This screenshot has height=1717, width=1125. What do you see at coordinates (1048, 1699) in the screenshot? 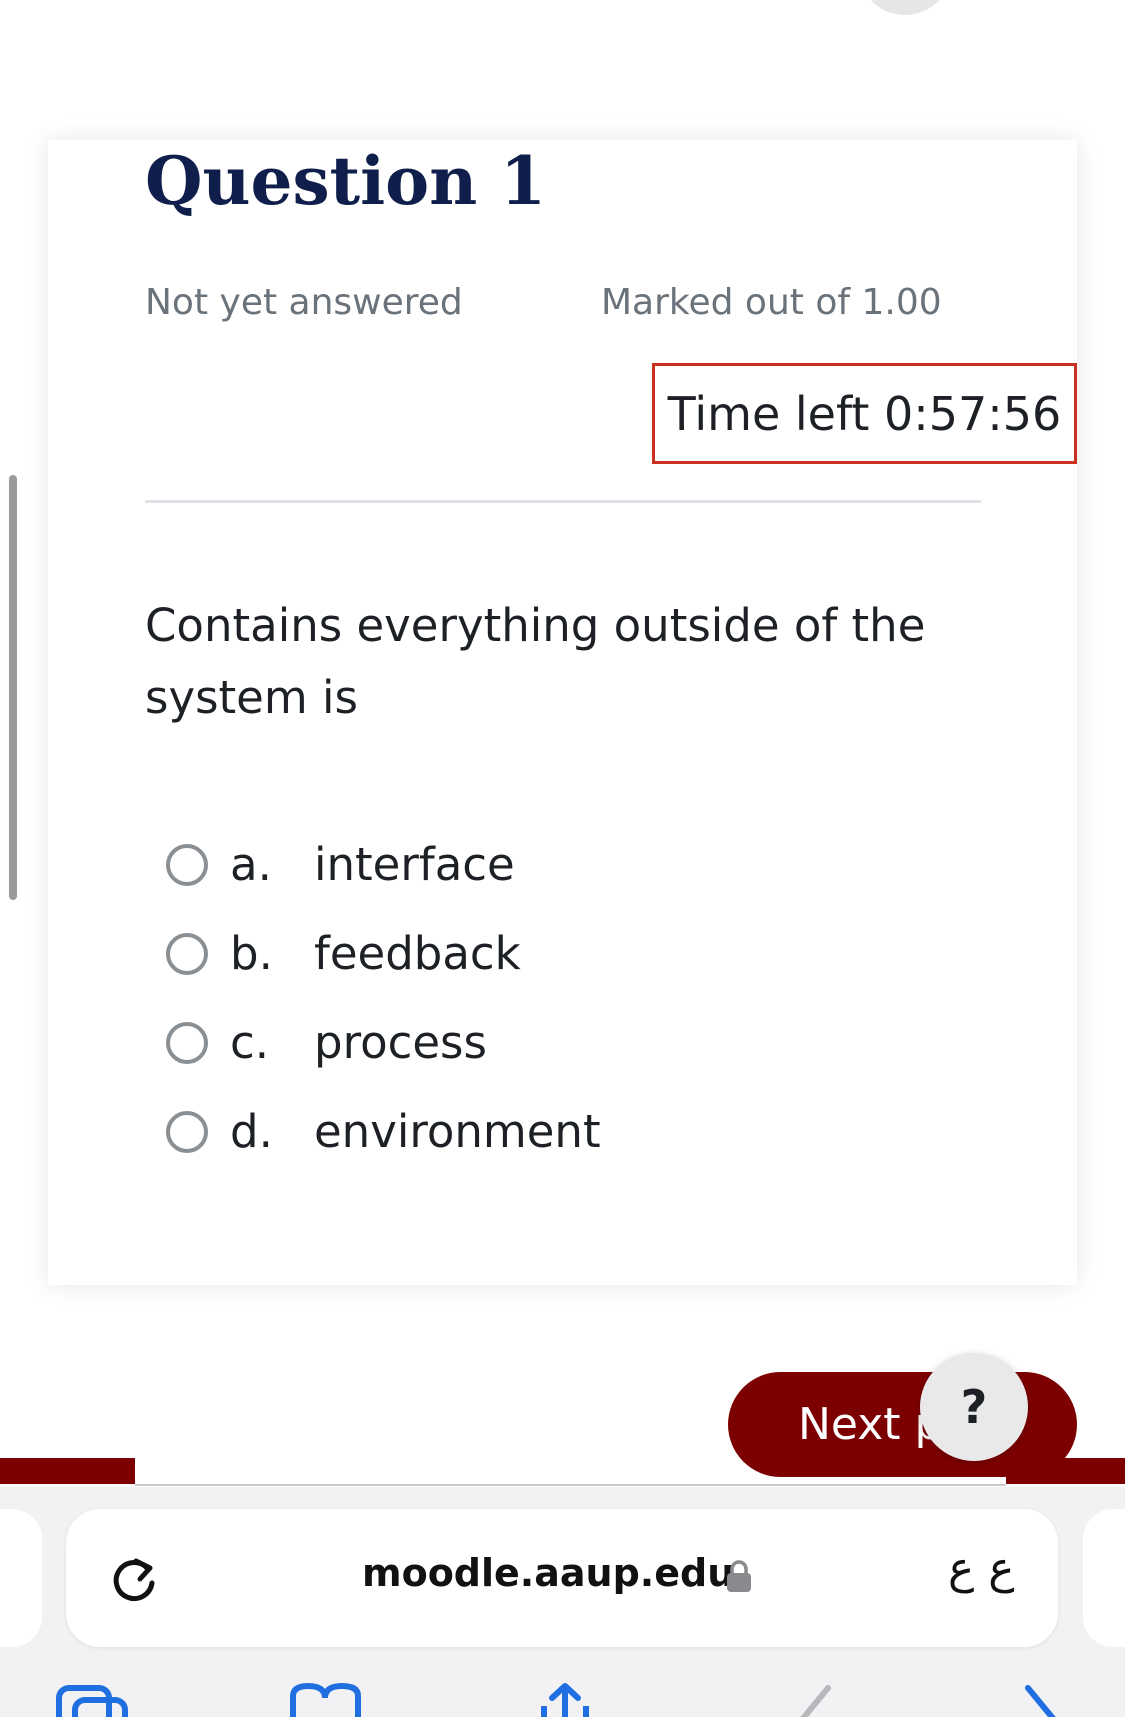
I see `forward-chevron-icon` at bounding box center [1048, 1699].